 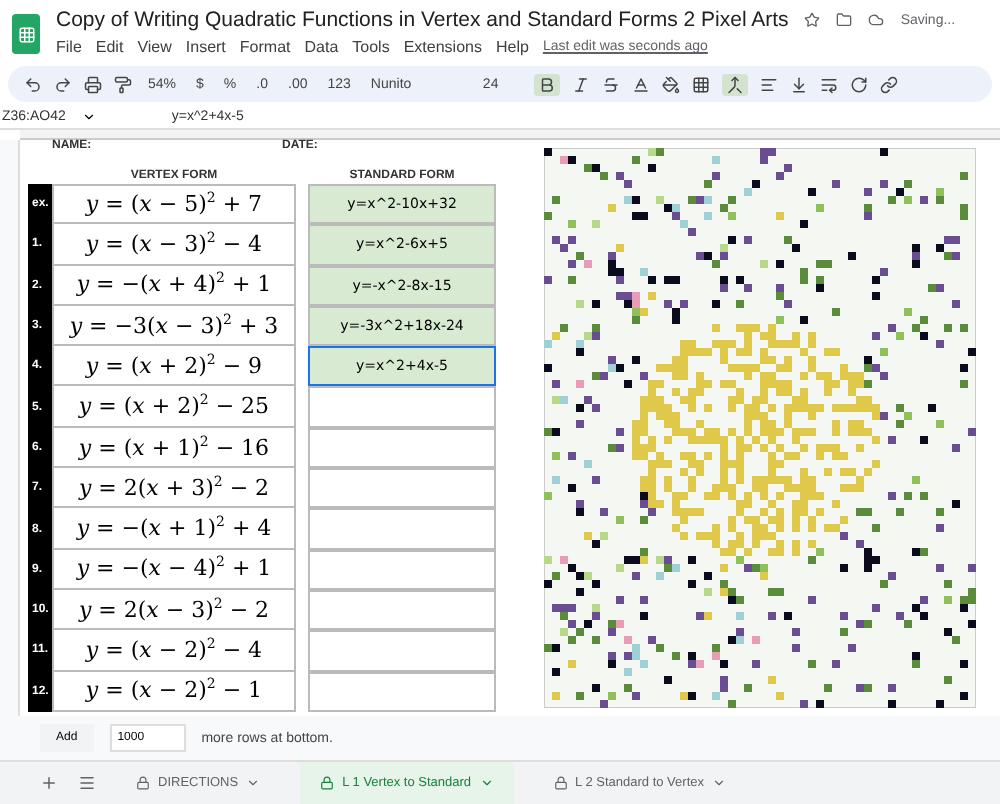 I want to click on cloud-icon, so click(x=876, y=20).